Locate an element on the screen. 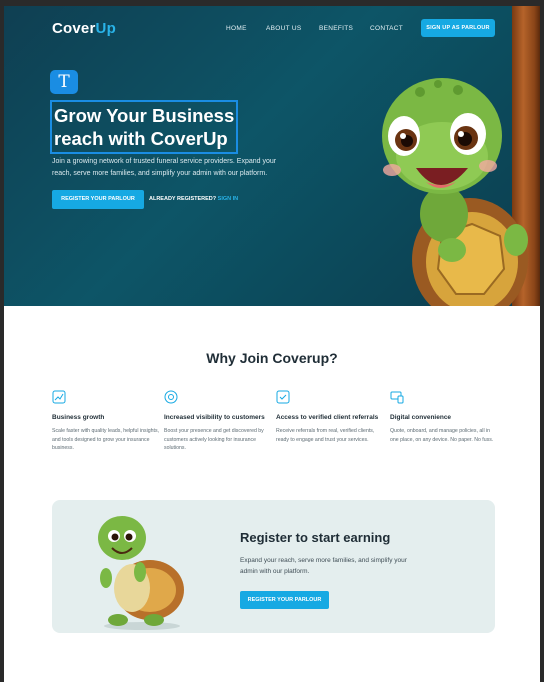  logo: CoverUp is located at coordinates (84, 28).